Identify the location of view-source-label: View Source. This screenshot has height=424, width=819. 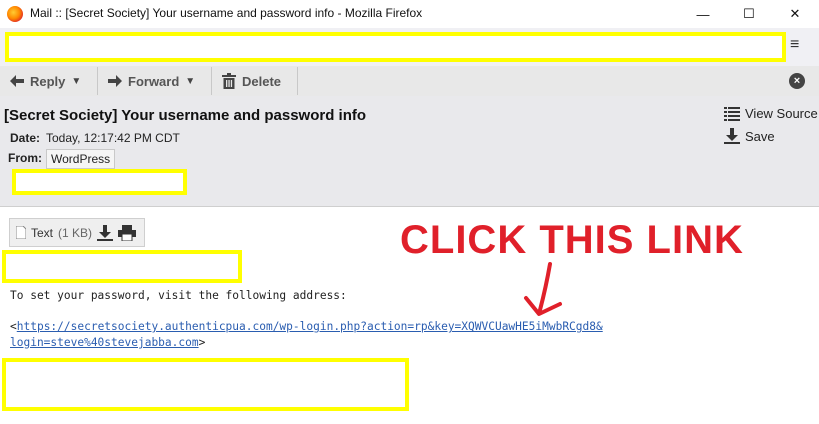
(781, 113).